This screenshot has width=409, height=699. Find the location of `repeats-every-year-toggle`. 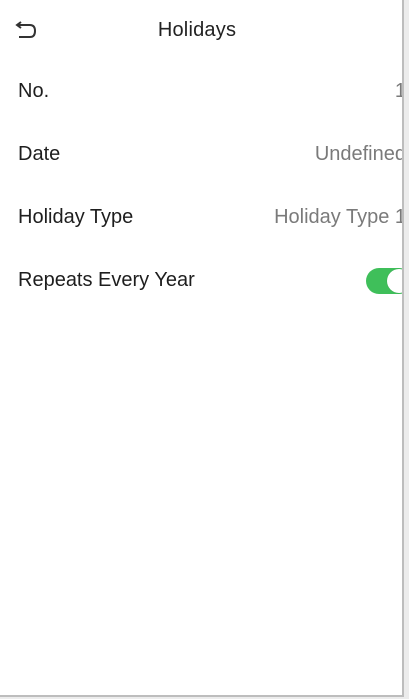

repeats-every-year-toggle is located at coordinates (384, 280).